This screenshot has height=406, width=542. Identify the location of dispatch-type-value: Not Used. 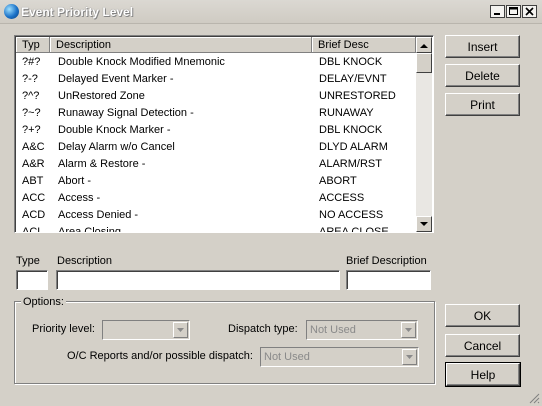
(333, 330).